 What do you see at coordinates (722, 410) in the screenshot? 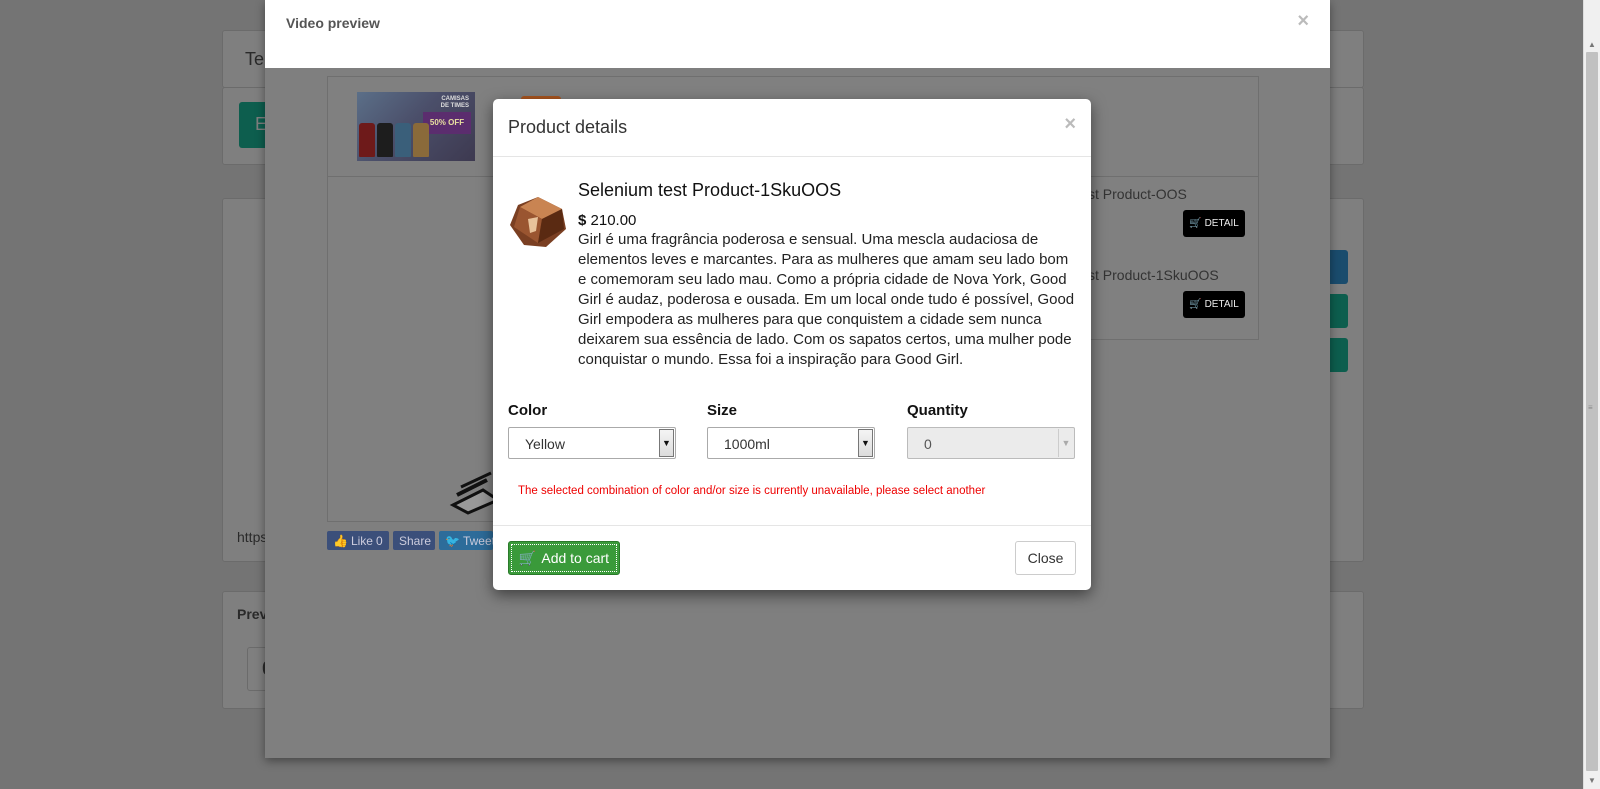
I see `size-label: Size` at bounding box center [722, 410].